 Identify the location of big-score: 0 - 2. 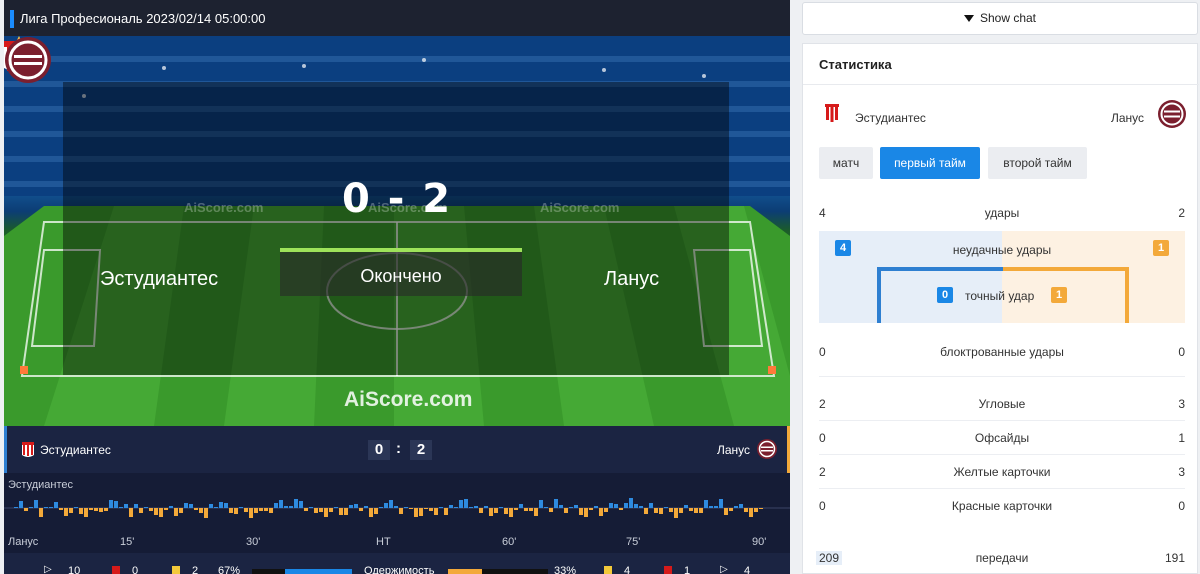
(397, 199).